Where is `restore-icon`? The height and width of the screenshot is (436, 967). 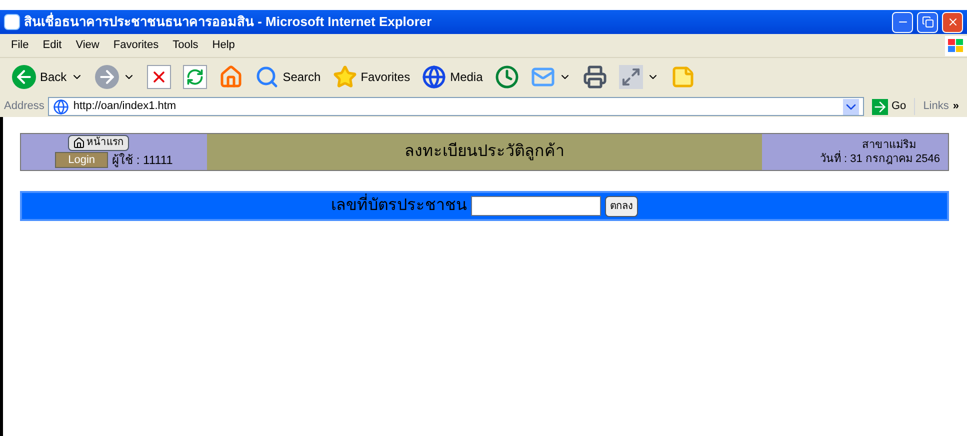
restore-icon is located at coordinates (928, 22).